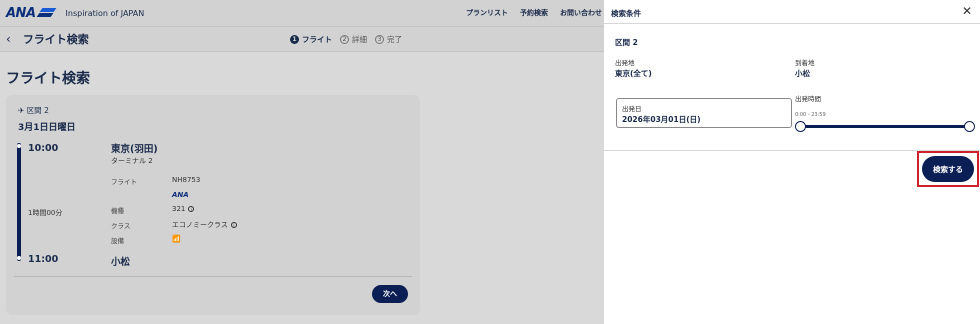 Image resolution: width=980 pixels, height=324 pixels. I want to click on step-label: 詳細, so click(359, 39).